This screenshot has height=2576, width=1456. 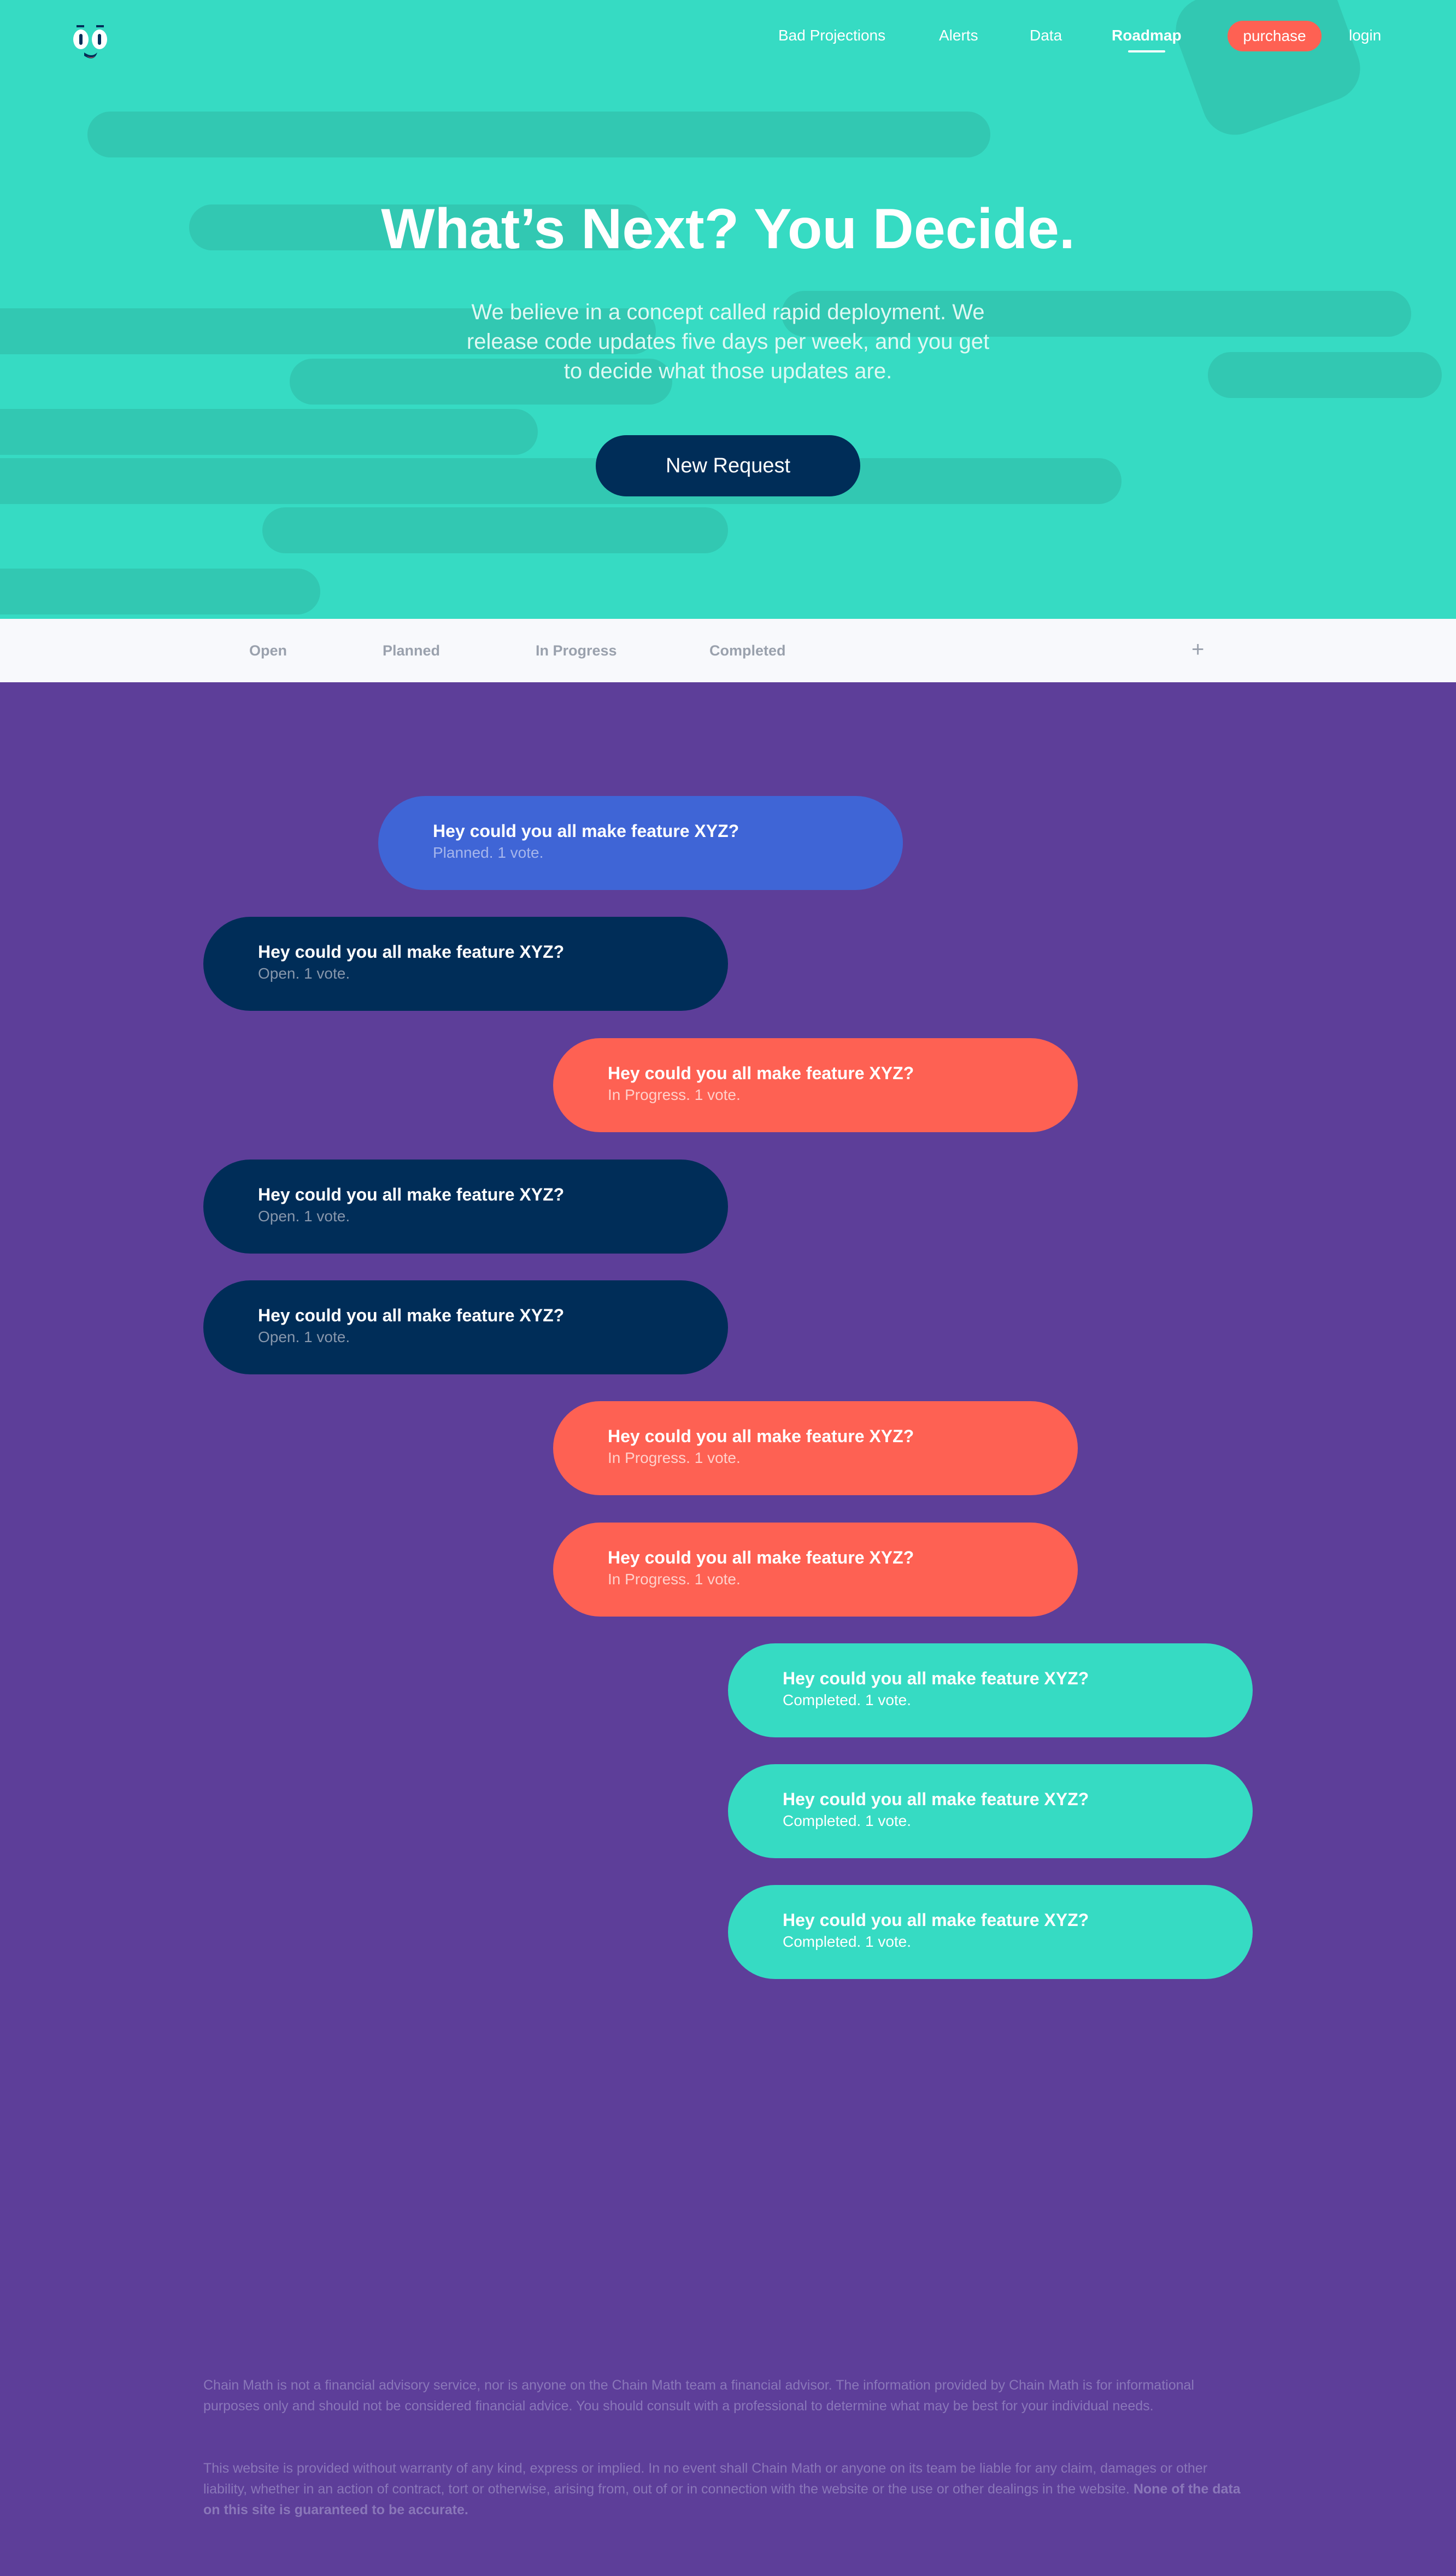 What do you see at coordinates (831, 36) in the screenshot?
I see `nav-bad-projections: Bad Projections` at bounding box center [831, 36].